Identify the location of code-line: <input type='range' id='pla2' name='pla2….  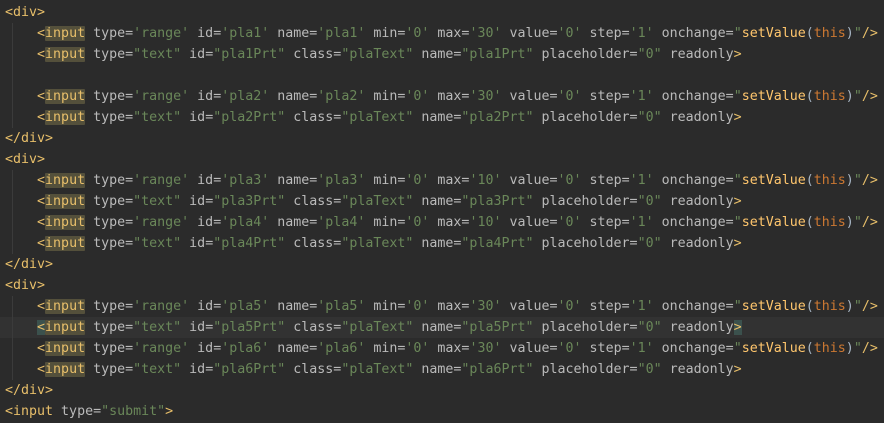
(442, 96).